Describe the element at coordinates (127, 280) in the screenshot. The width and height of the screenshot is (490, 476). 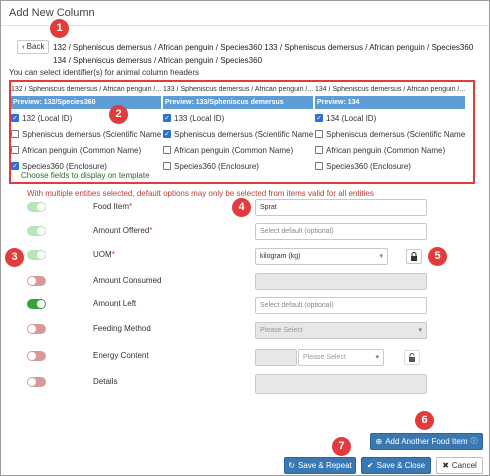
I see `label-amount-consumed: Amount Consumed` at that location.